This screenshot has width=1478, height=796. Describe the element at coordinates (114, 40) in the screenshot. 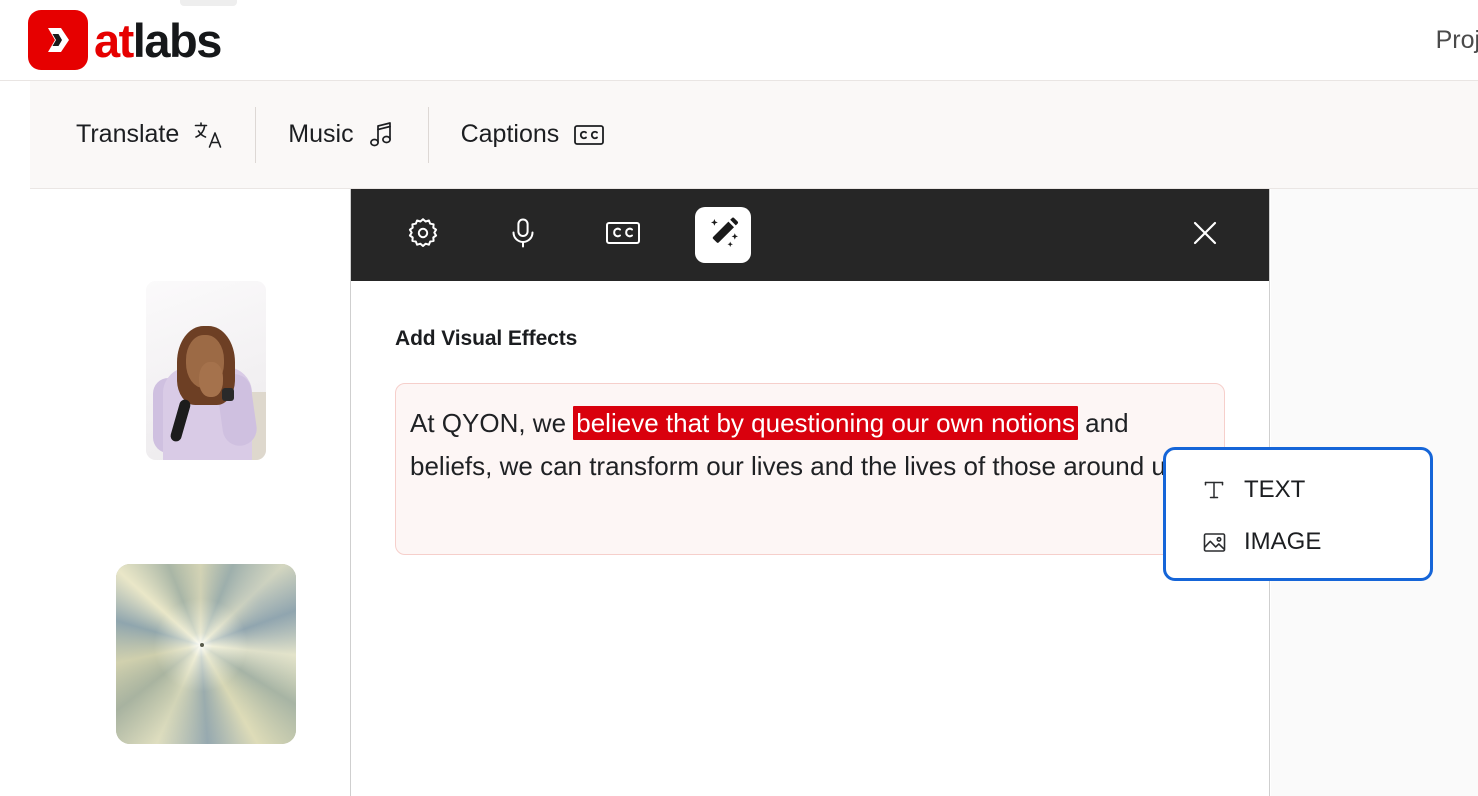

I see `brand-word-at: at` at that location.